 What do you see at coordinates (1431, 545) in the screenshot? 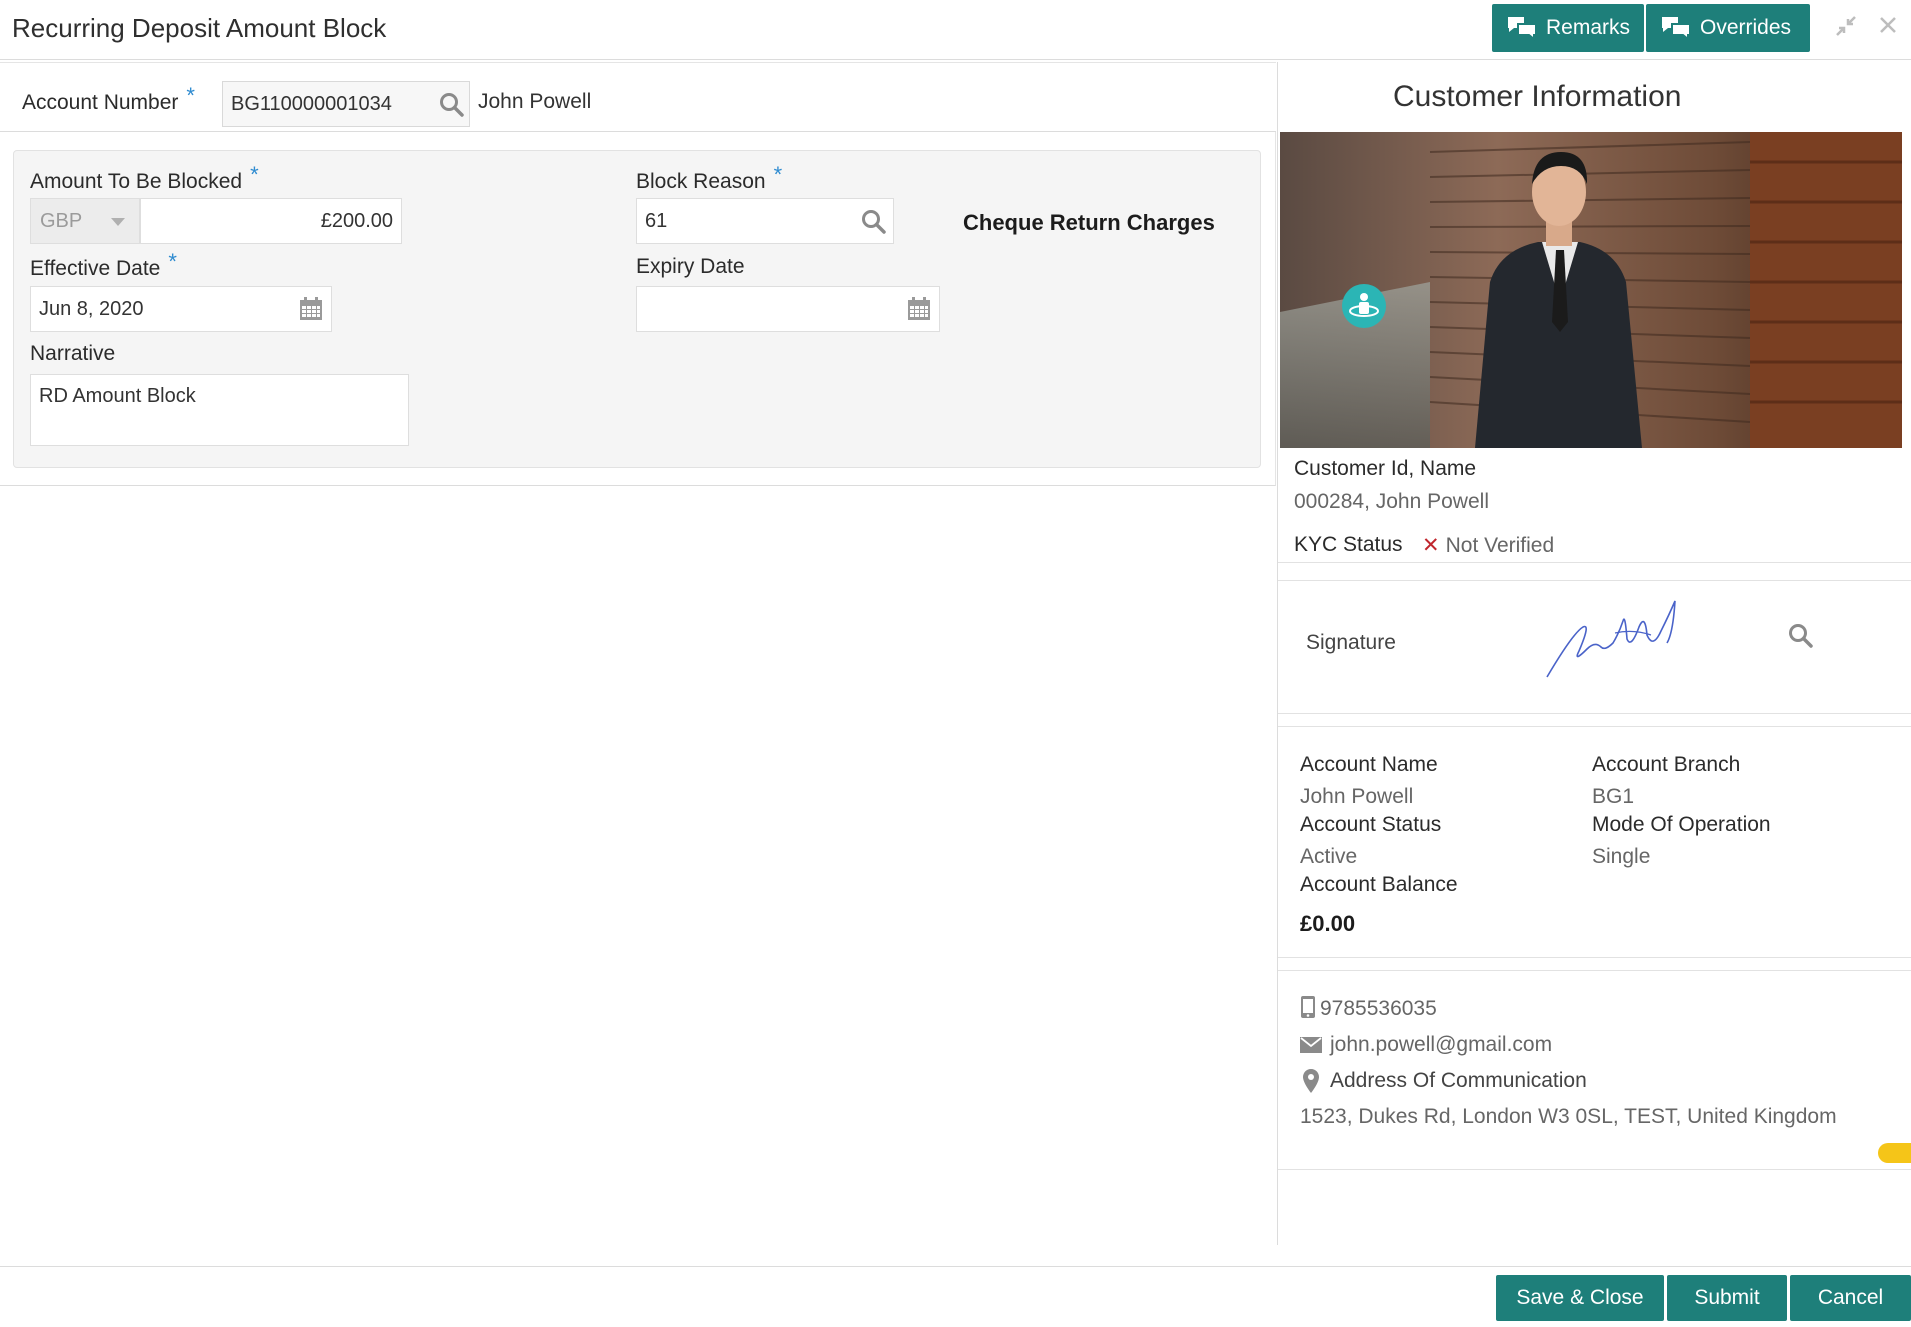
I see `close-icon: ✕` at bounding box center [1431, 545].